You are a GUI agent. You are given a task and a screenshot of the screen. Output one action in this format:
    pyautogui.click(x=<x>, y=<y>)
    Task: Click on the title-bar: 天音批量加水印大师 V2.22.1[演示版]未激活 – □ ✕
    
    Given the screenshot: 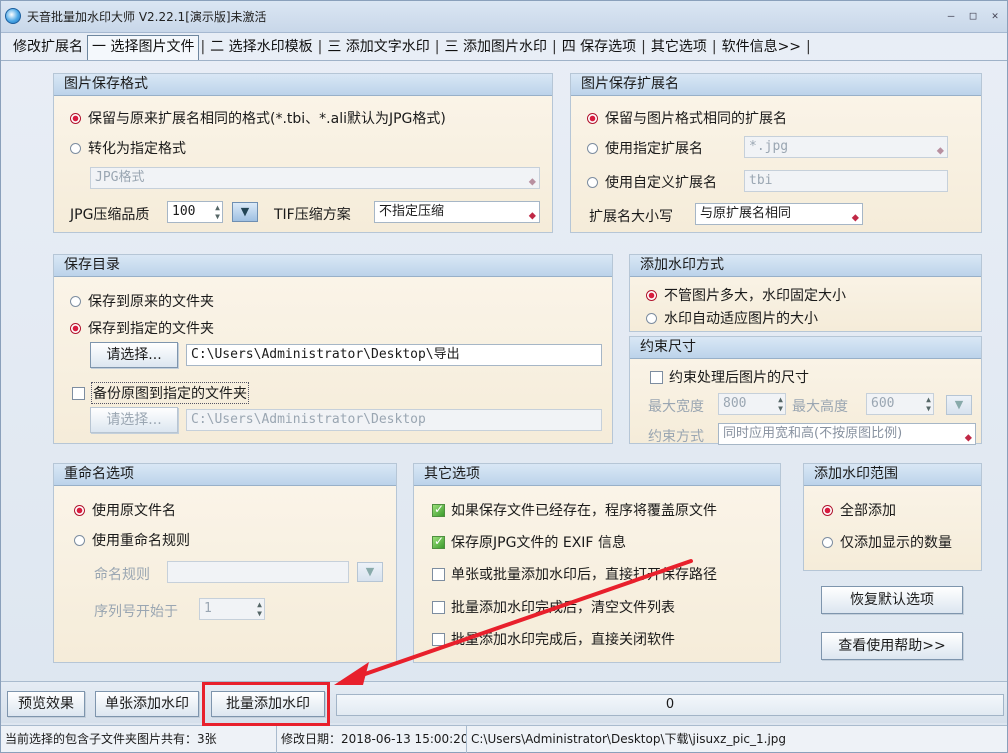 What is the action you would take?
    pyautogui.click(x=504, y=17)
    